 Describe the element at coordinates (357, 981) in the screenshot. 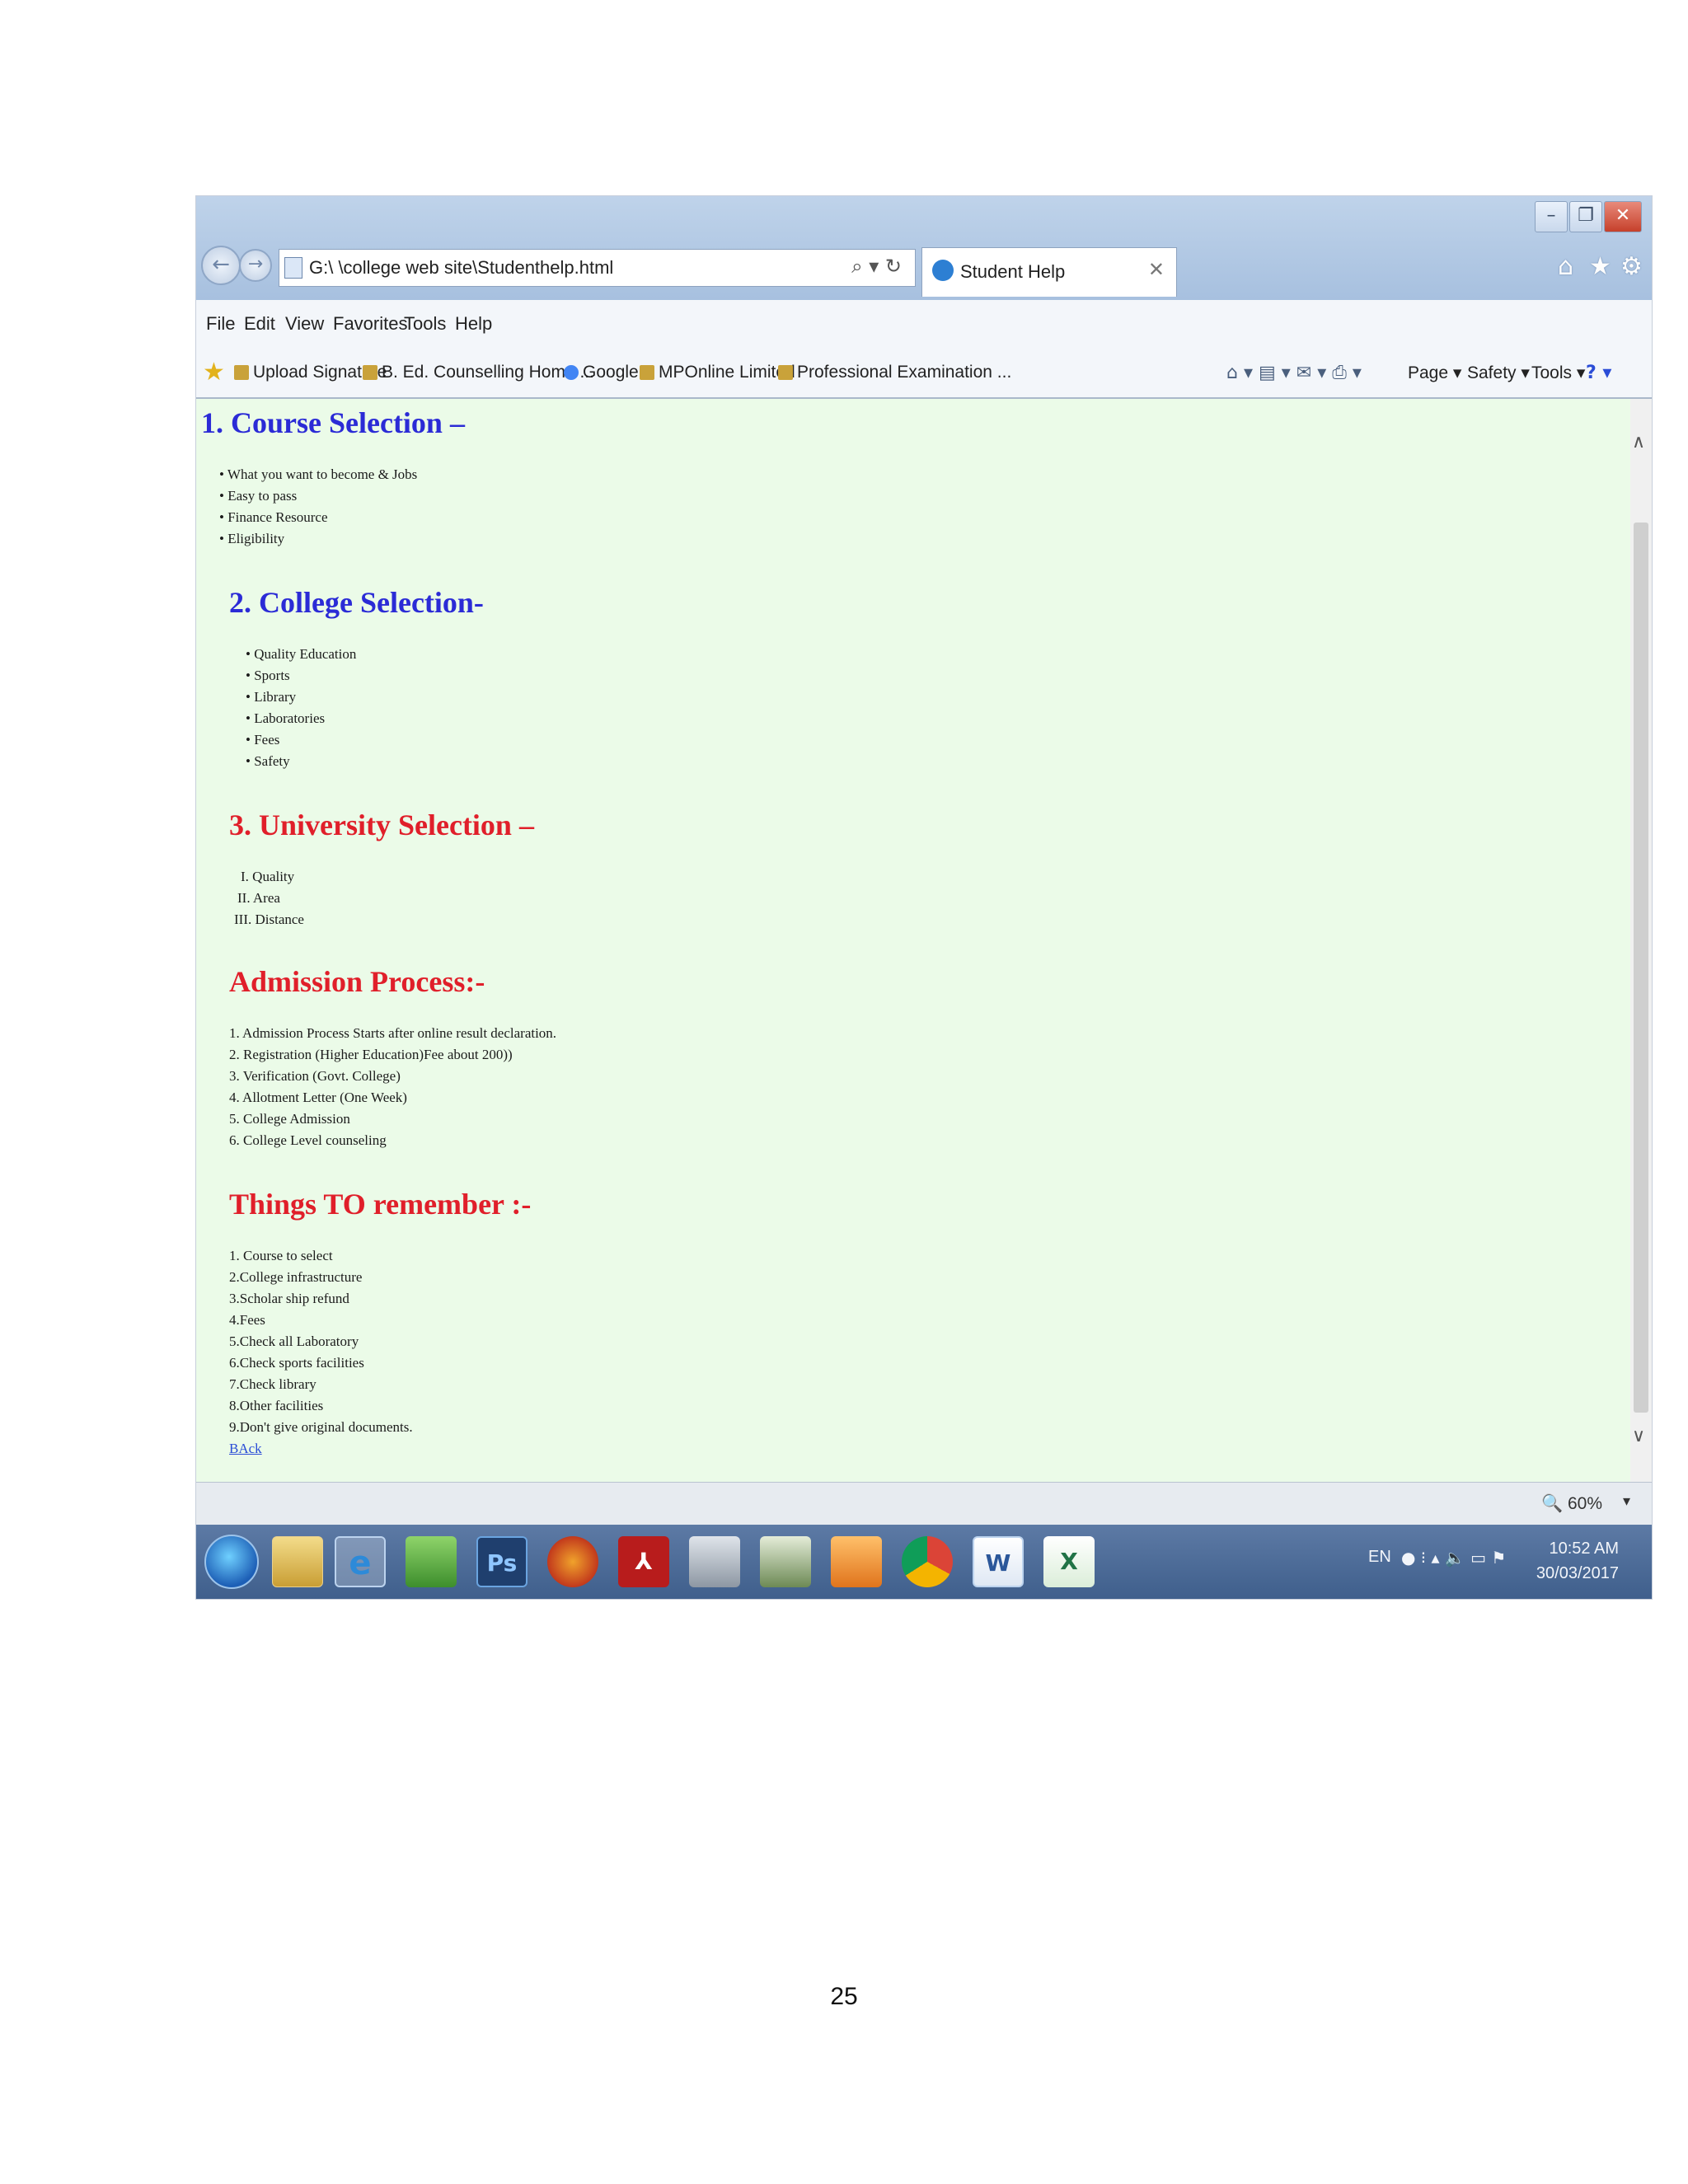

I see `heading-admission-process: Admission Process:-` at that location.